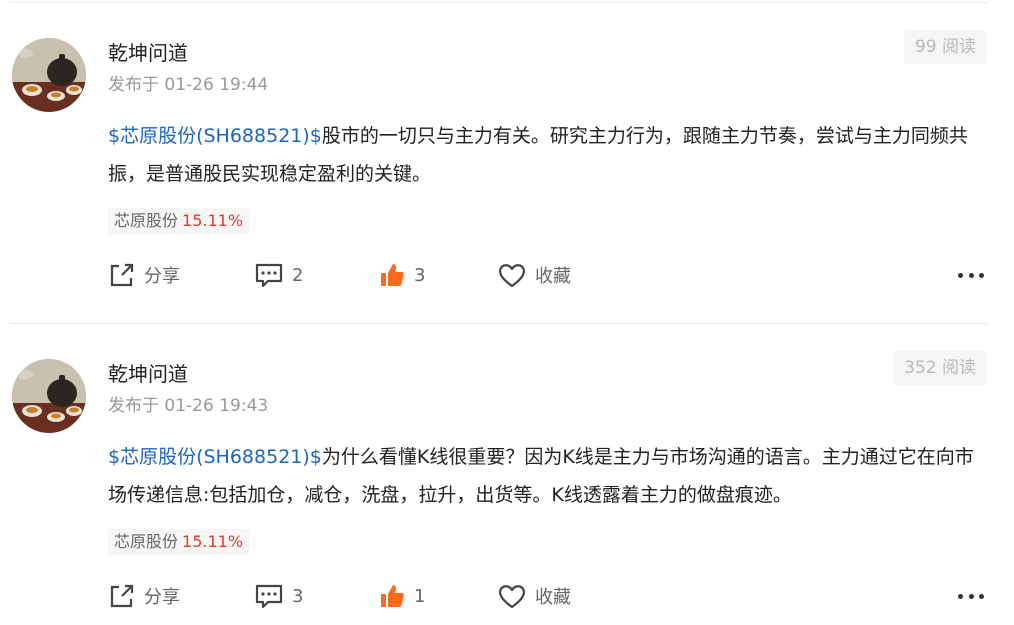  What do you see at coordinates (298, 596) in the screenshot?
I see `comment-count: 3` at bounding box center [298, 596].